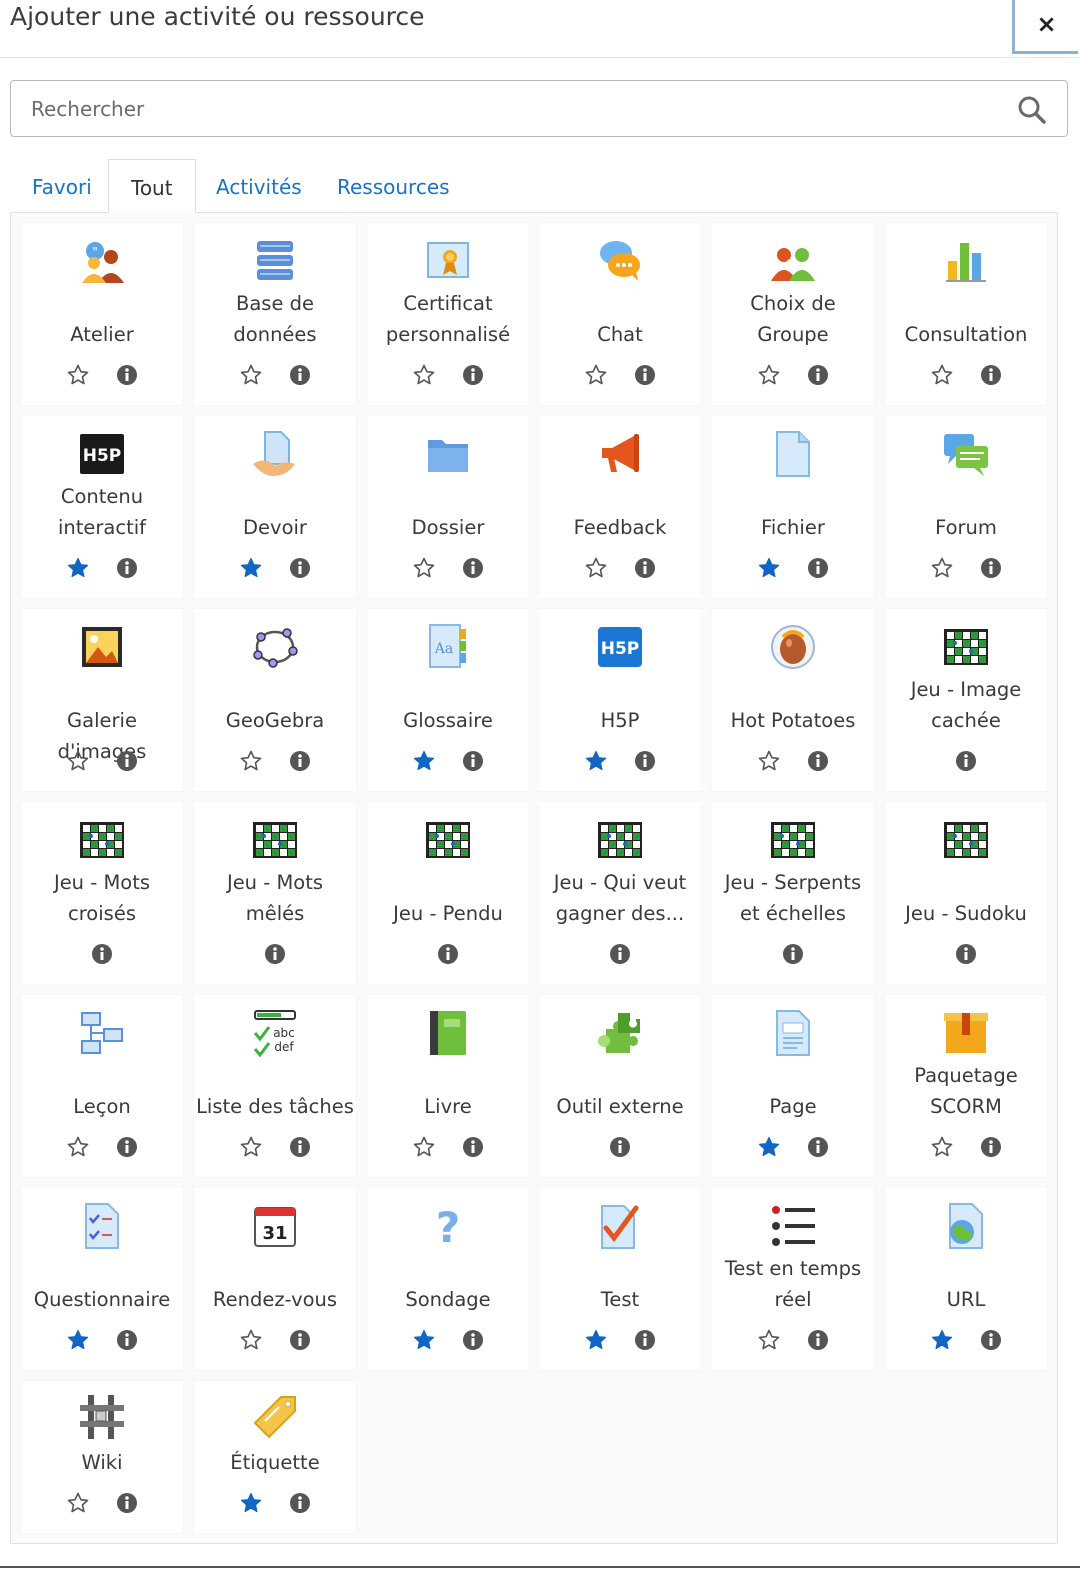 The image size is (1080, 1582). I want to click on module-card-outil-externe: Outil externe, so click(620, 1086).